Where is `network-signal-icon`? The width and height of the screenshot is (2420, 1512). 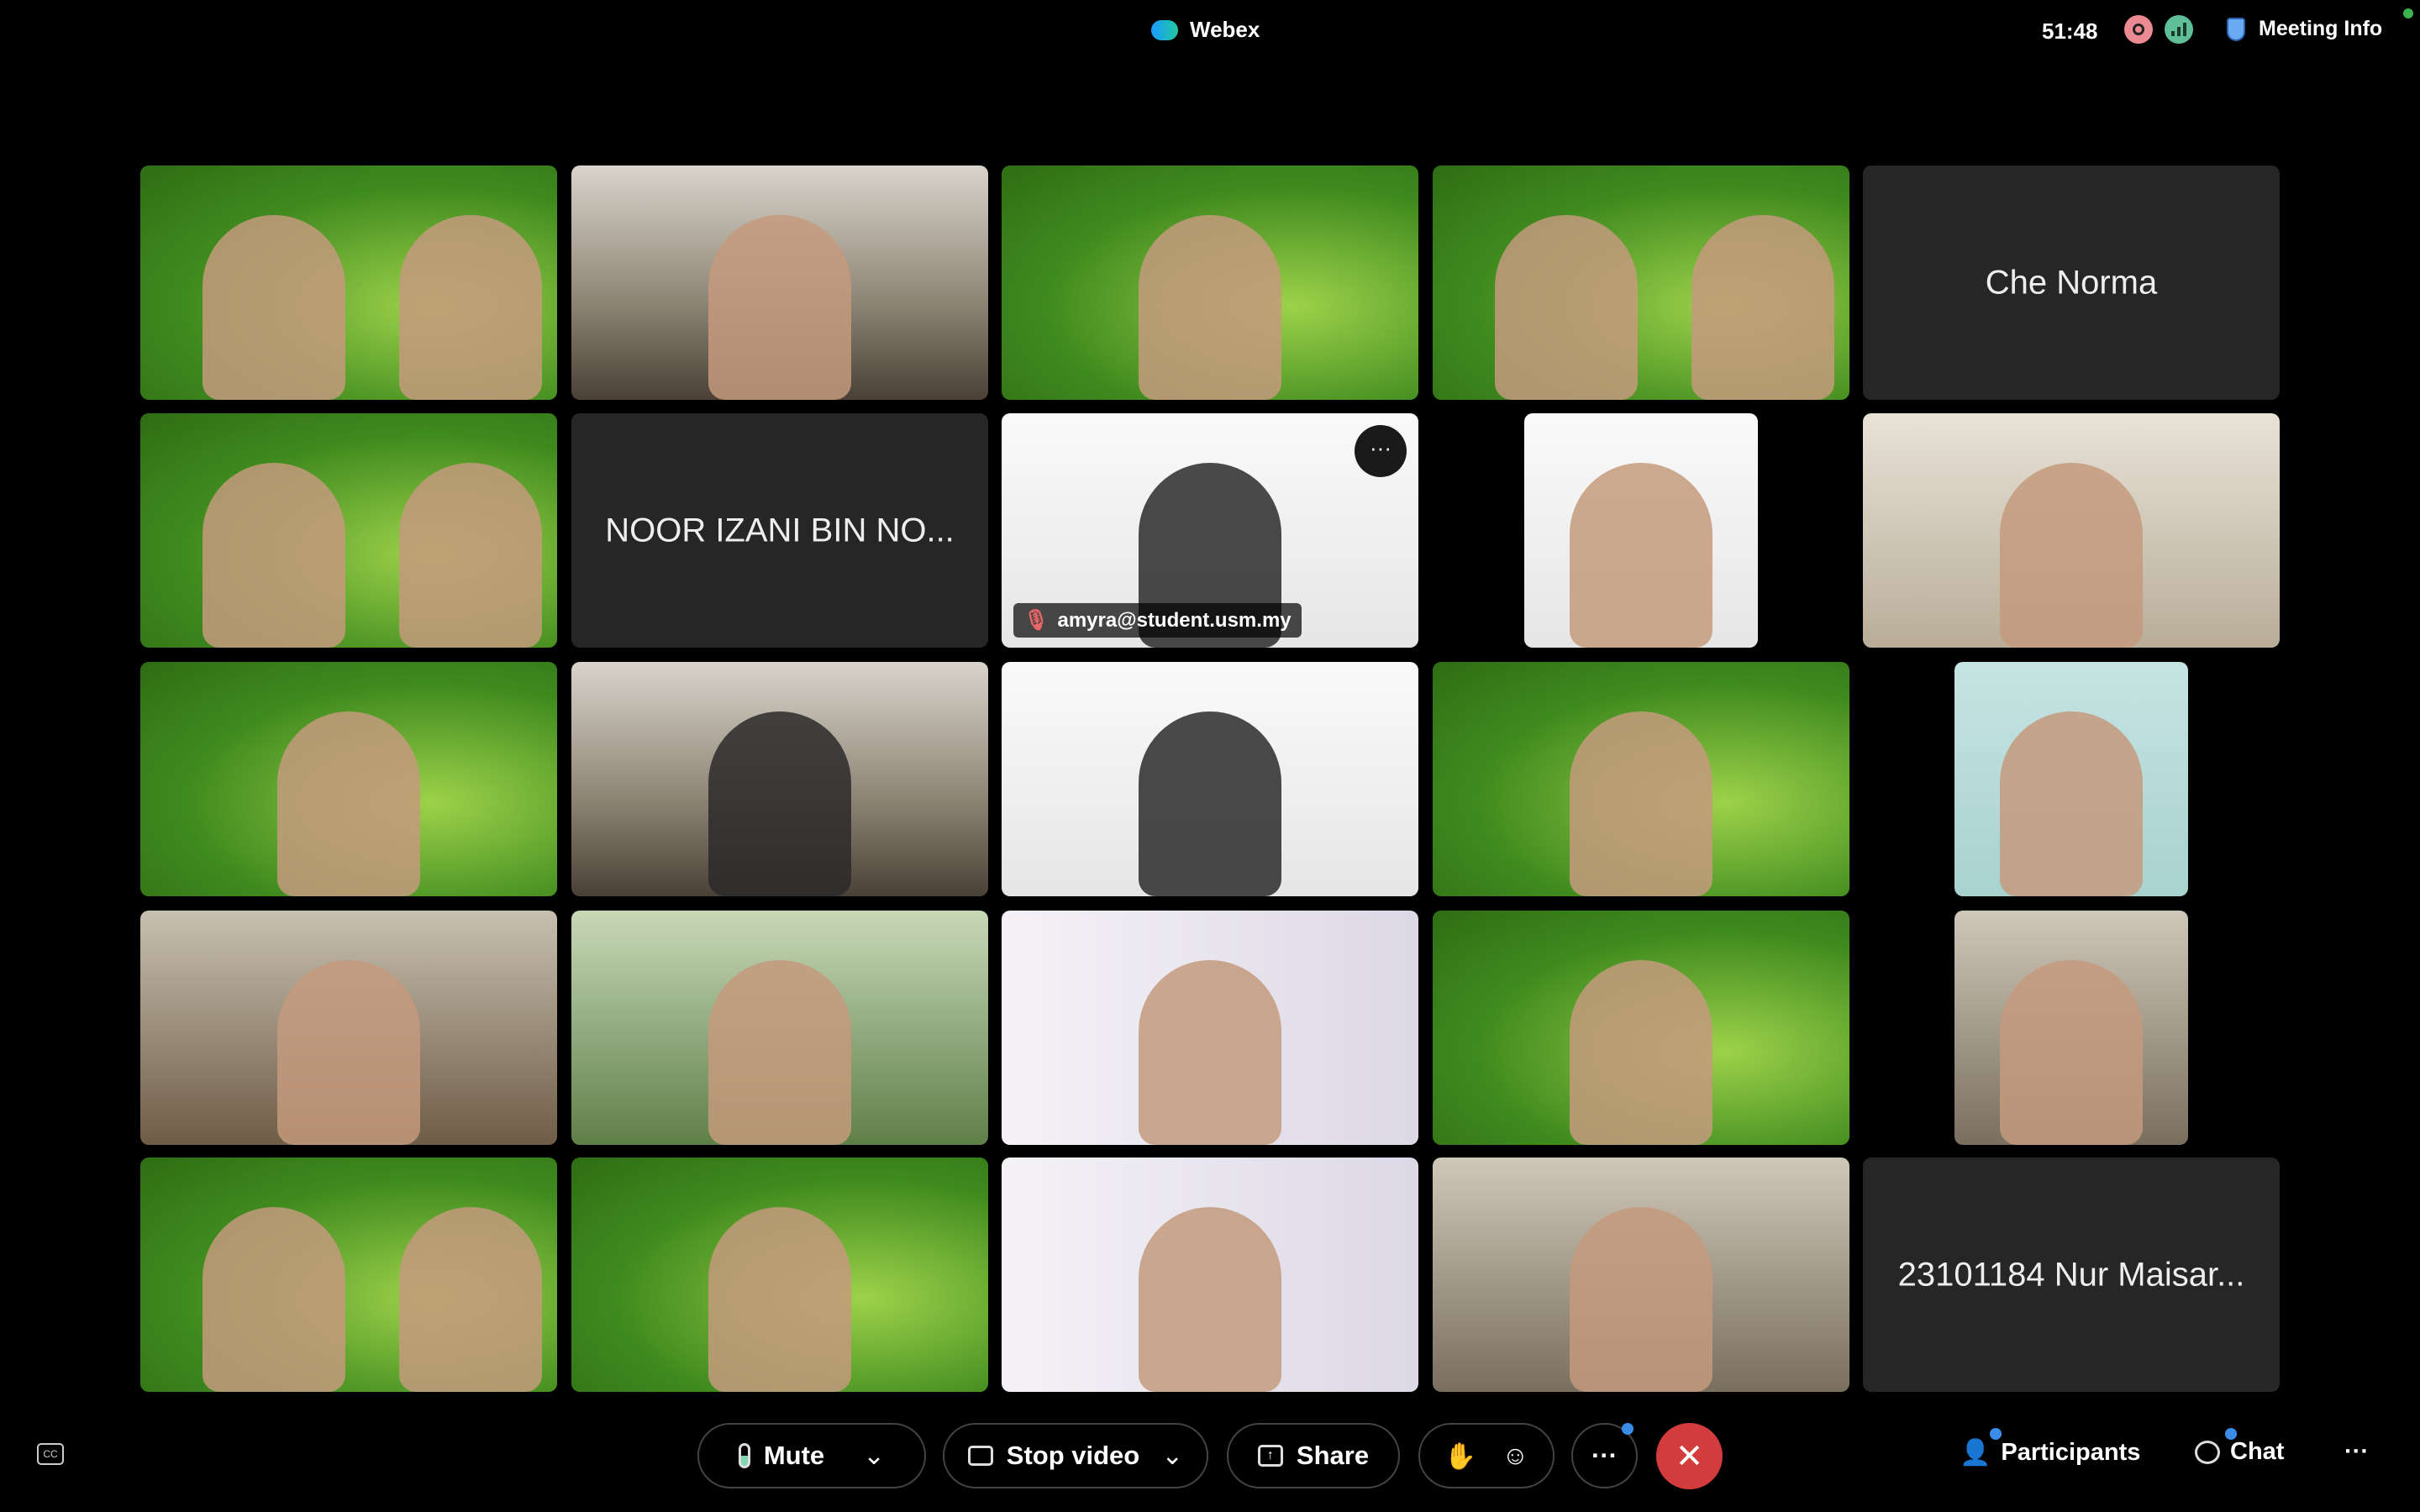
network-signal-icon is located at coordinates (2179, 29).